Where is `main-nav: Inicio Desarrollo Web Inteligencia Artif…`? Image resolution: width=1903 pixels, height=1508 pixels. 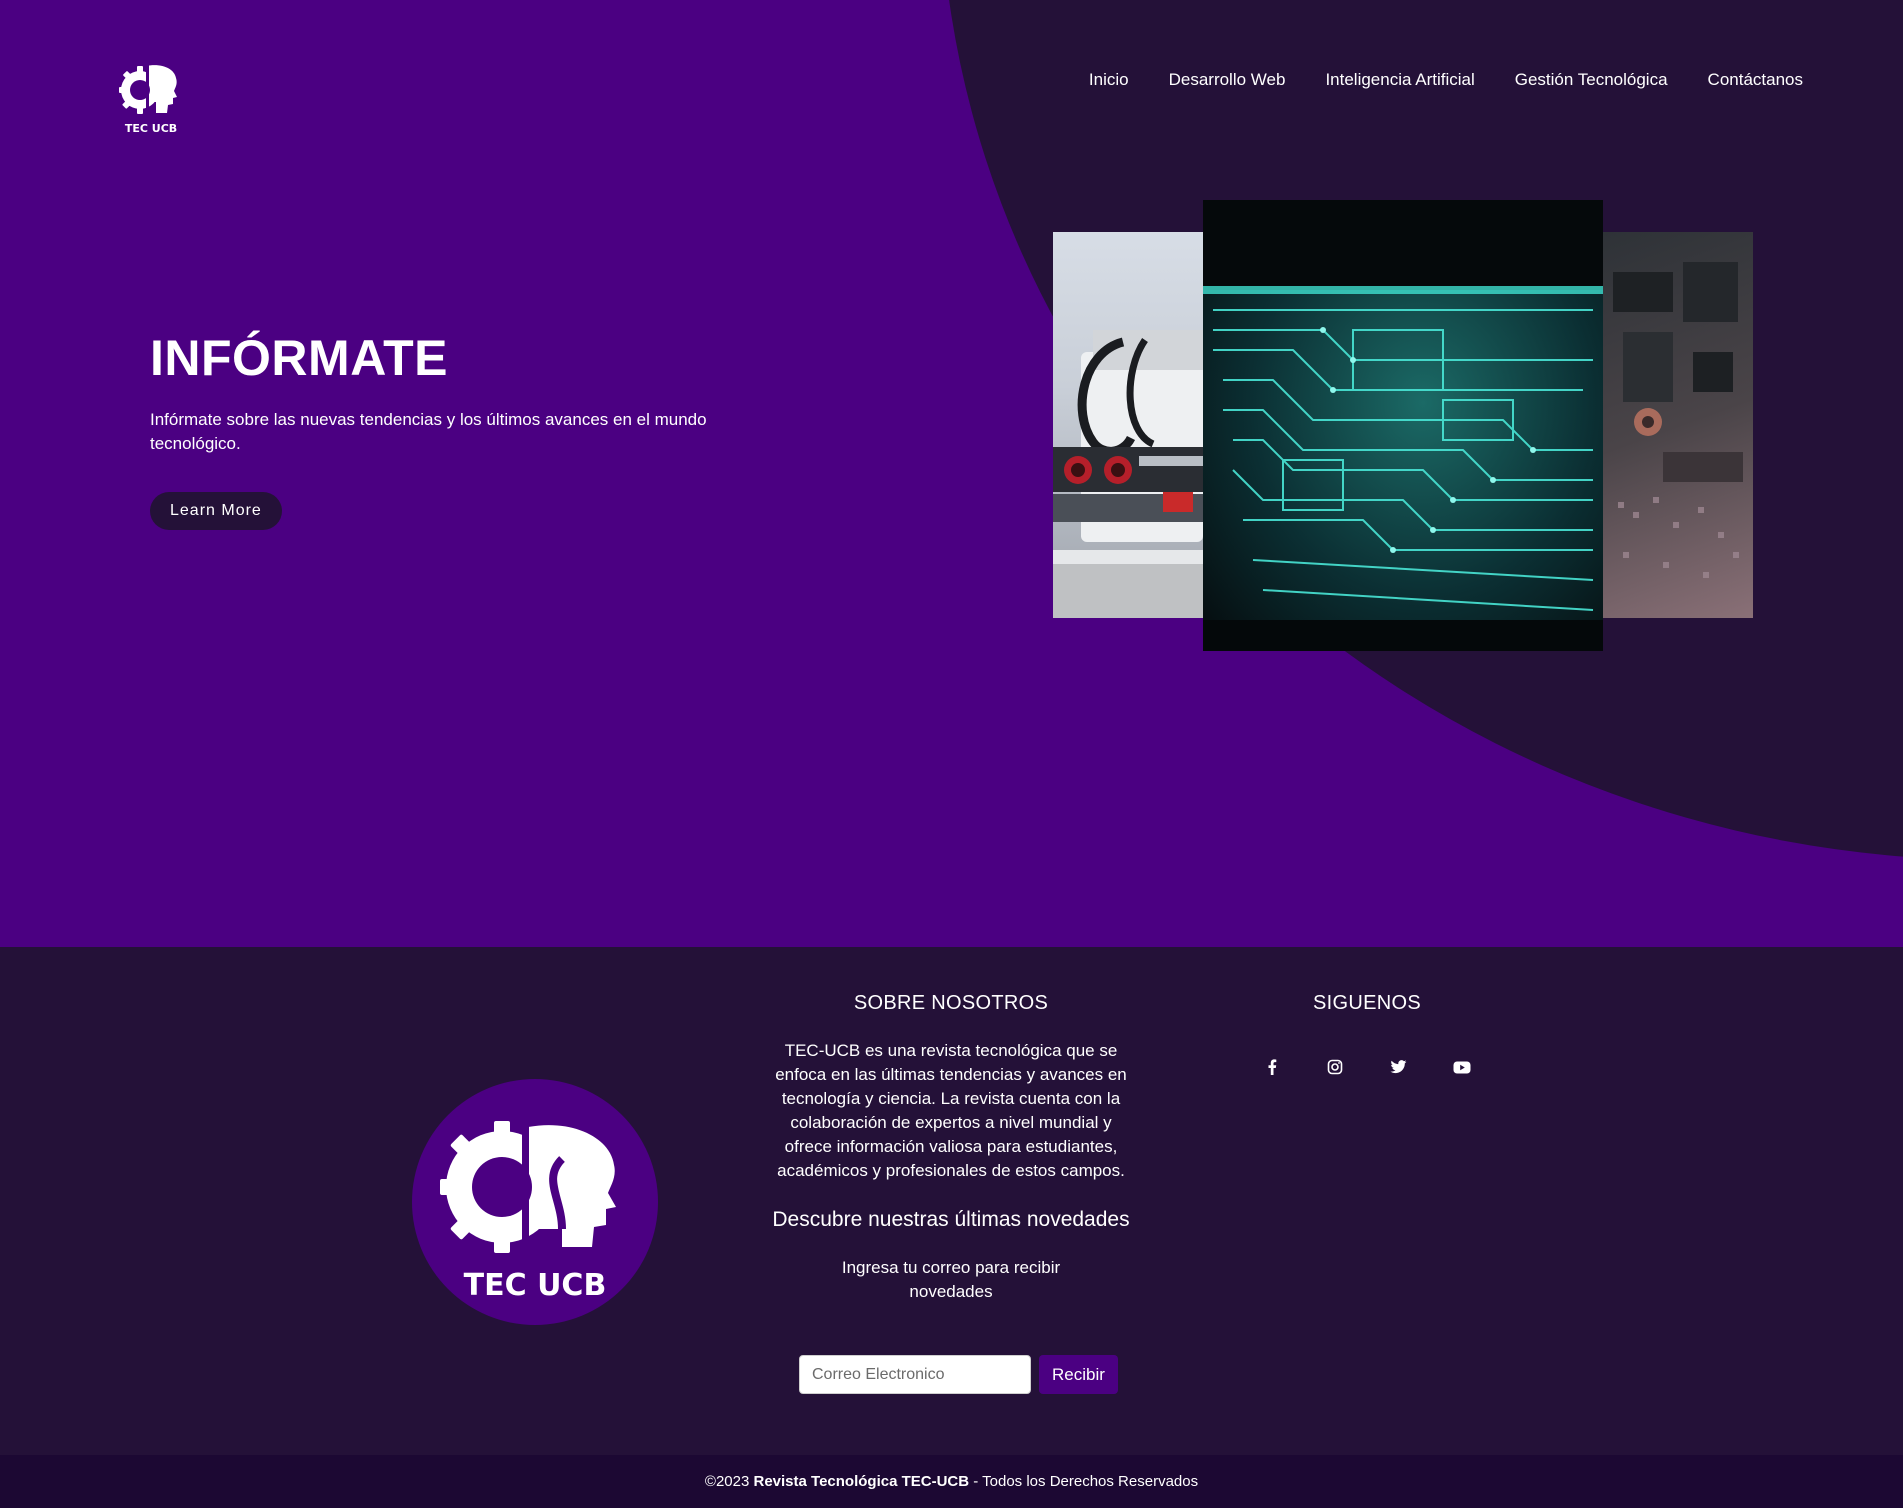 main-nav: Inicio Desarrollo Web Inteligencia Artif… is located at coordinates (1446, 80).